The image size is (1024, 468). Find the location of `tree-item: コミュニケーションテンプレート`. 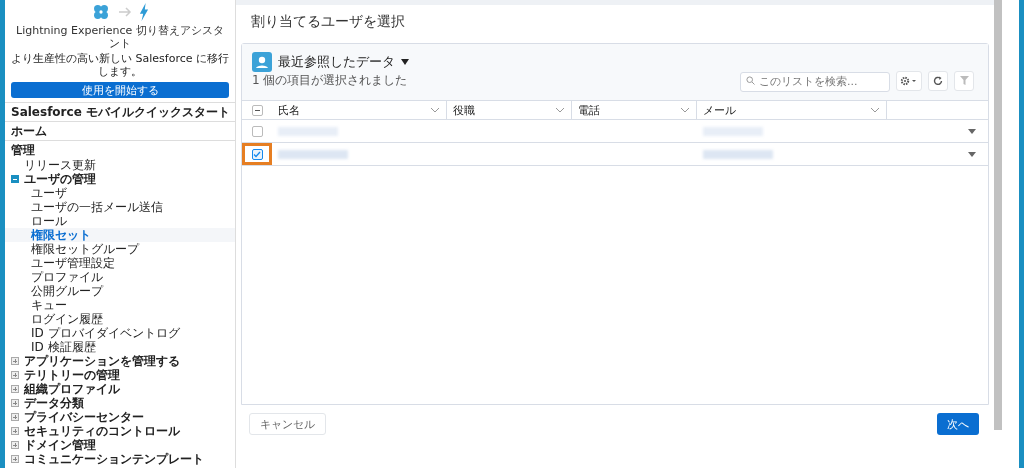

tree-item: コミュニケーションテンプレート is located at coordinates (114, 459).